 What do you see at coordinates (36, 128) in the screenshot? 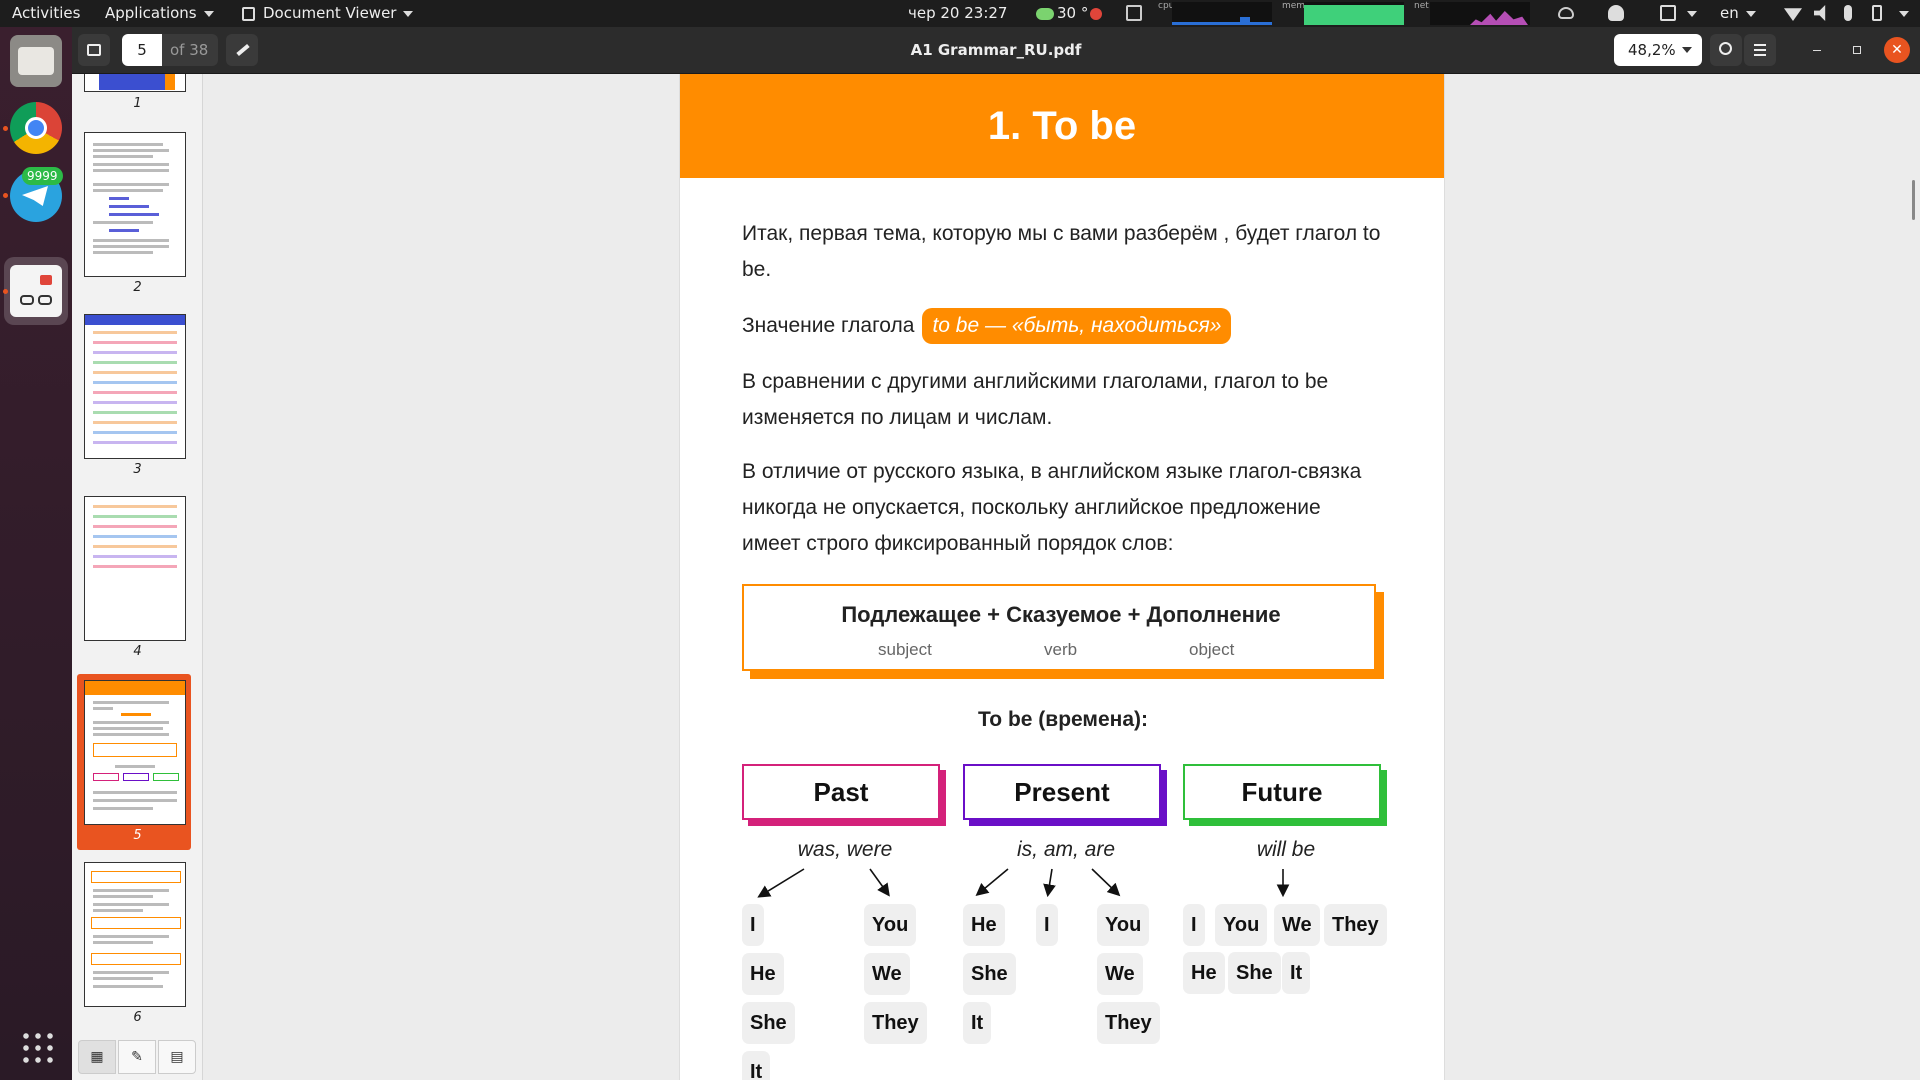
I see `chrome-icon` at bounding box center [36, 128].